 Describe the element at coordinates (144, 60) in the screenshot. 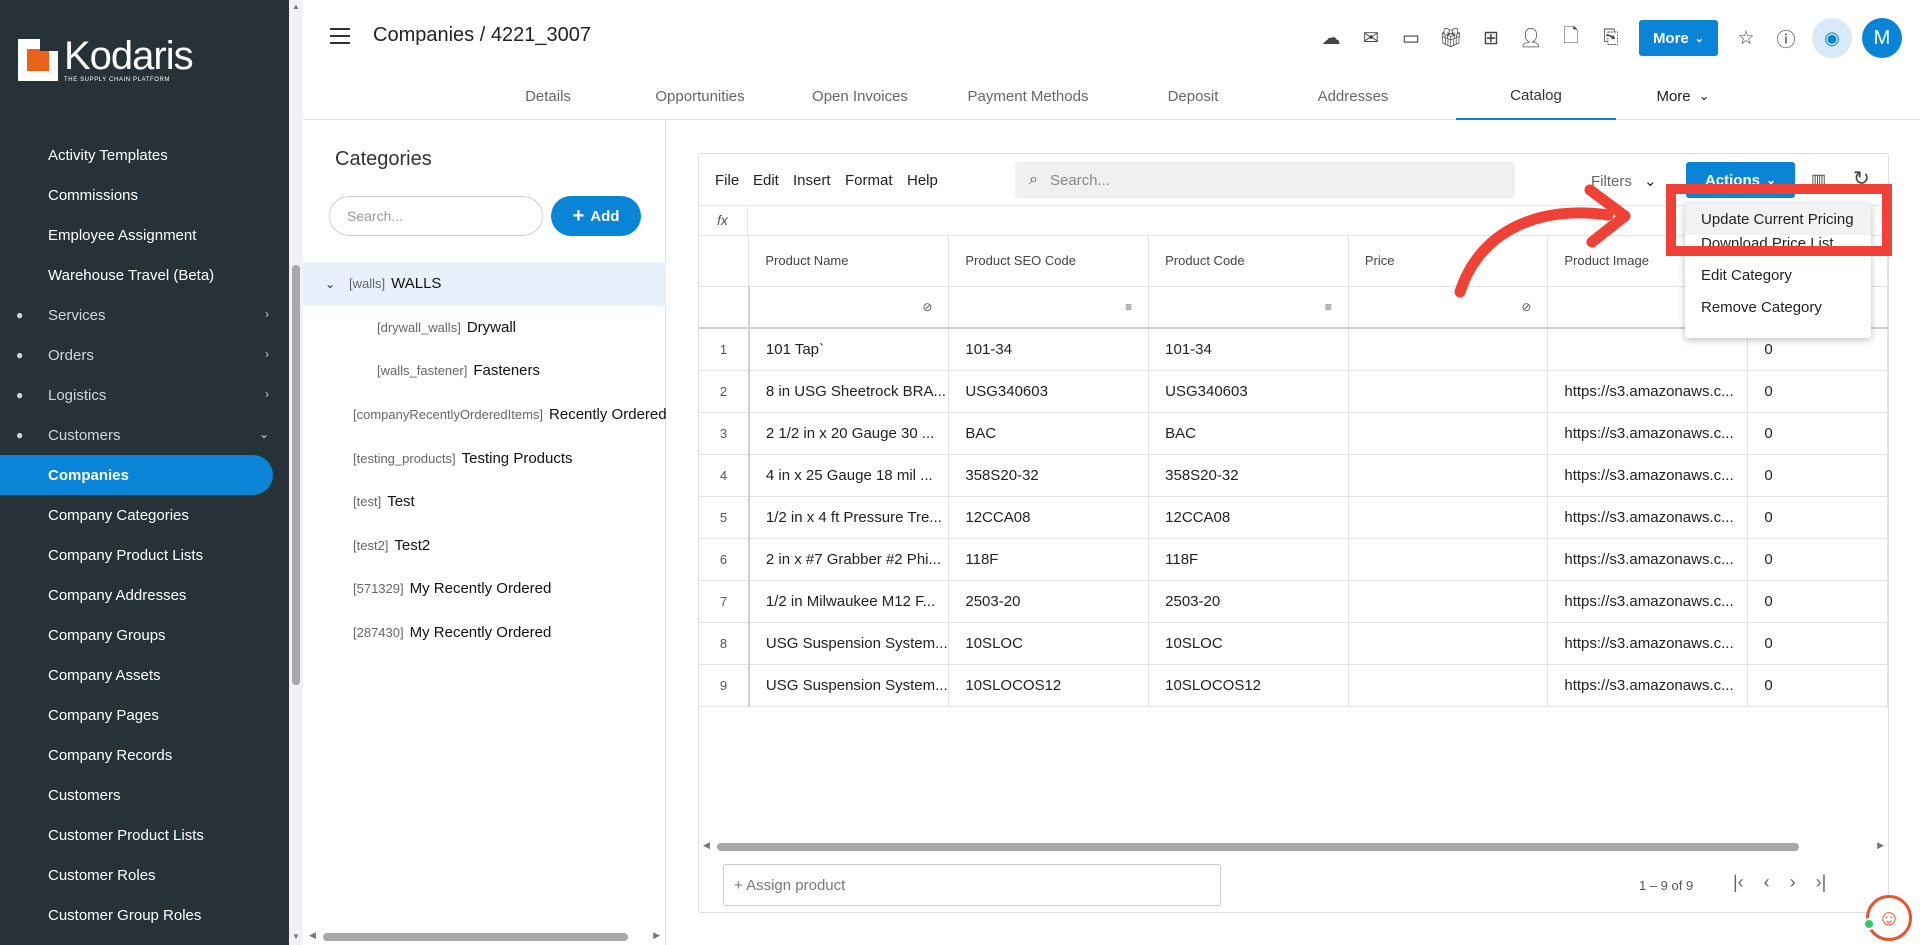

I see `brand-logo: Kodaris THE SUPPLY CHAIN PLATFORM` at that location.